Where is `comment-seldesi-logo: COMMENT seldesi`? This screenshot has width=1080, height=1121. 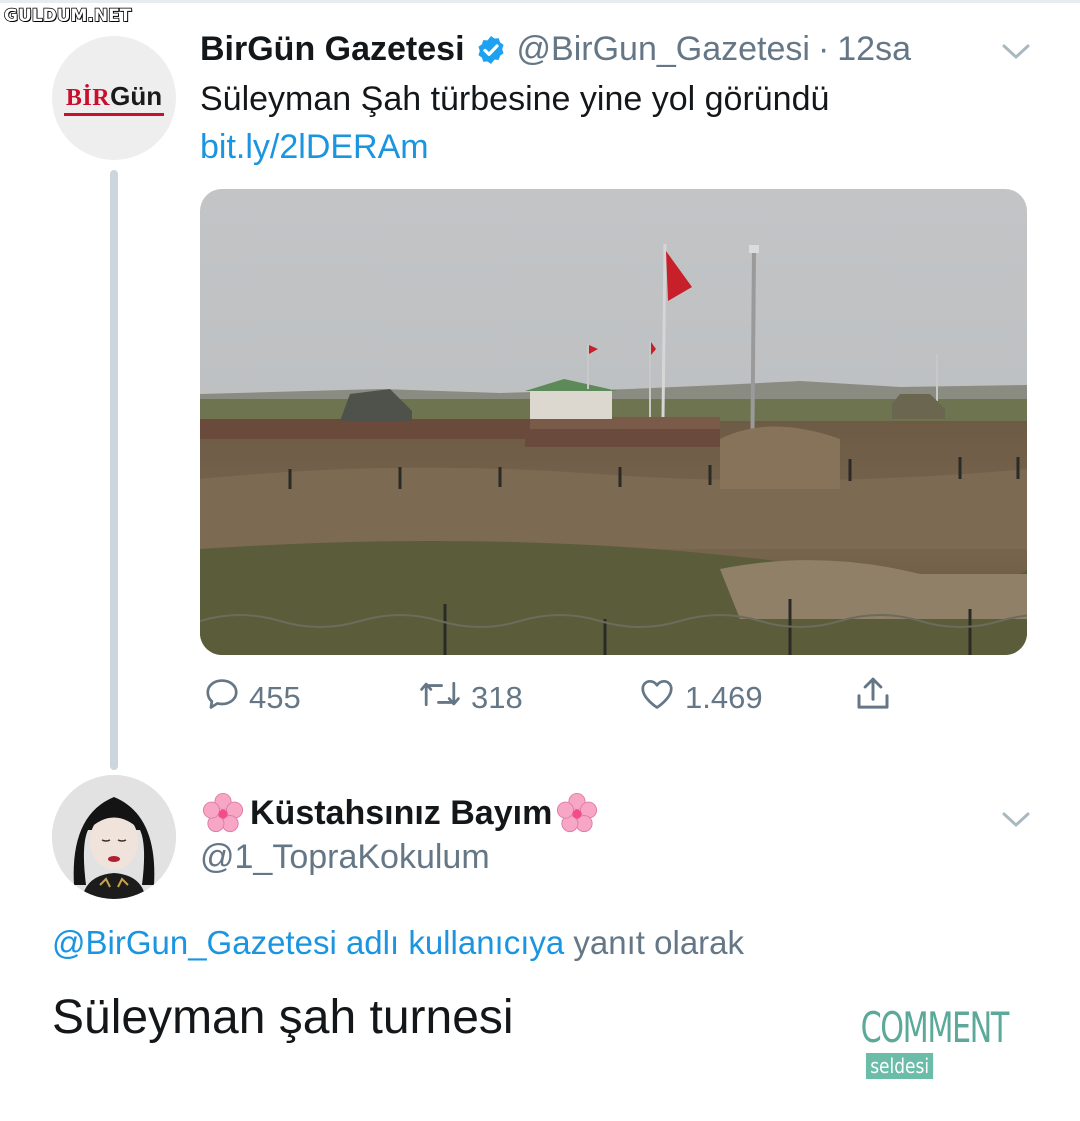 comment-seldesi-logo: COMMENT seldesi is located at coordinates (920, 1042).